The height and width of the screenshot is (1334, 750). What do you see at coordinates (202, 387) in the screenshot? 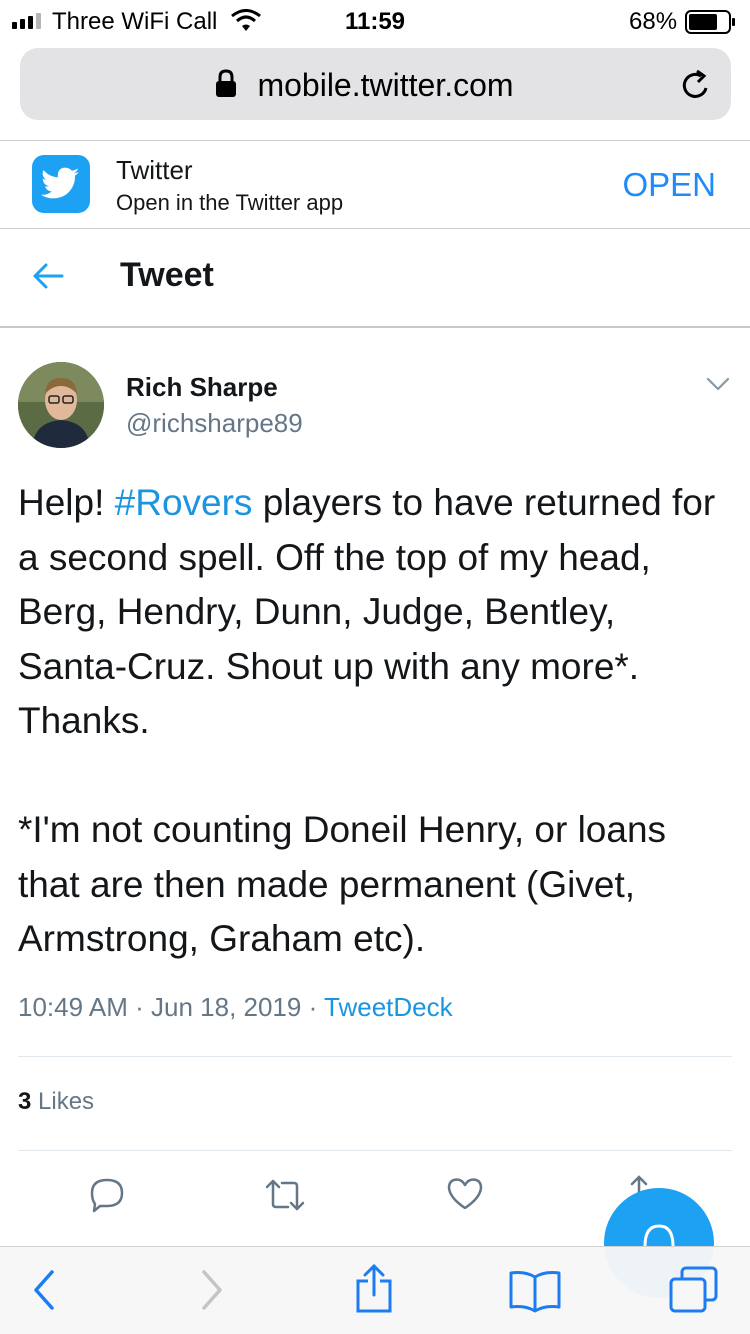
I see `author-name: Rich Sharpe` at bounding box center [202, 387].